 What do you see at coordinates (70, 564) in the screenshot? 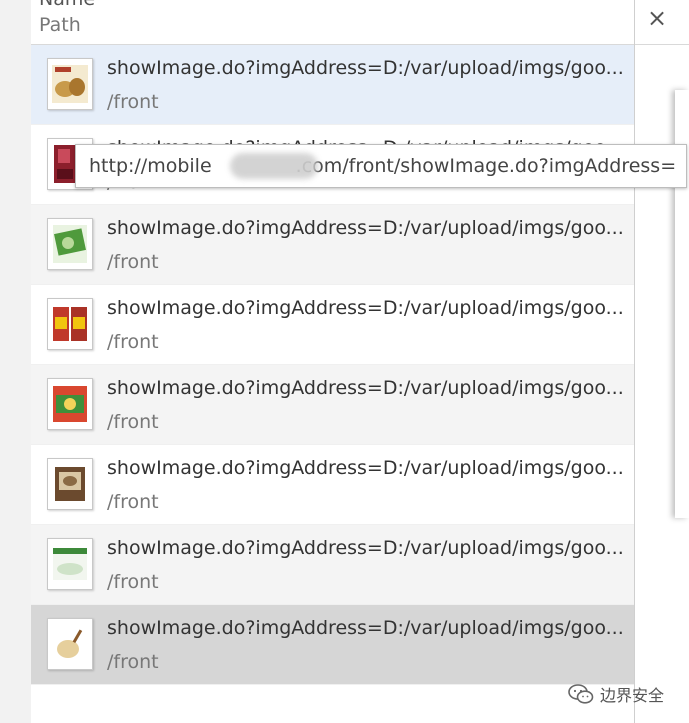
I see `thumb-white-pack-icon` at bounding box center [70, 564].